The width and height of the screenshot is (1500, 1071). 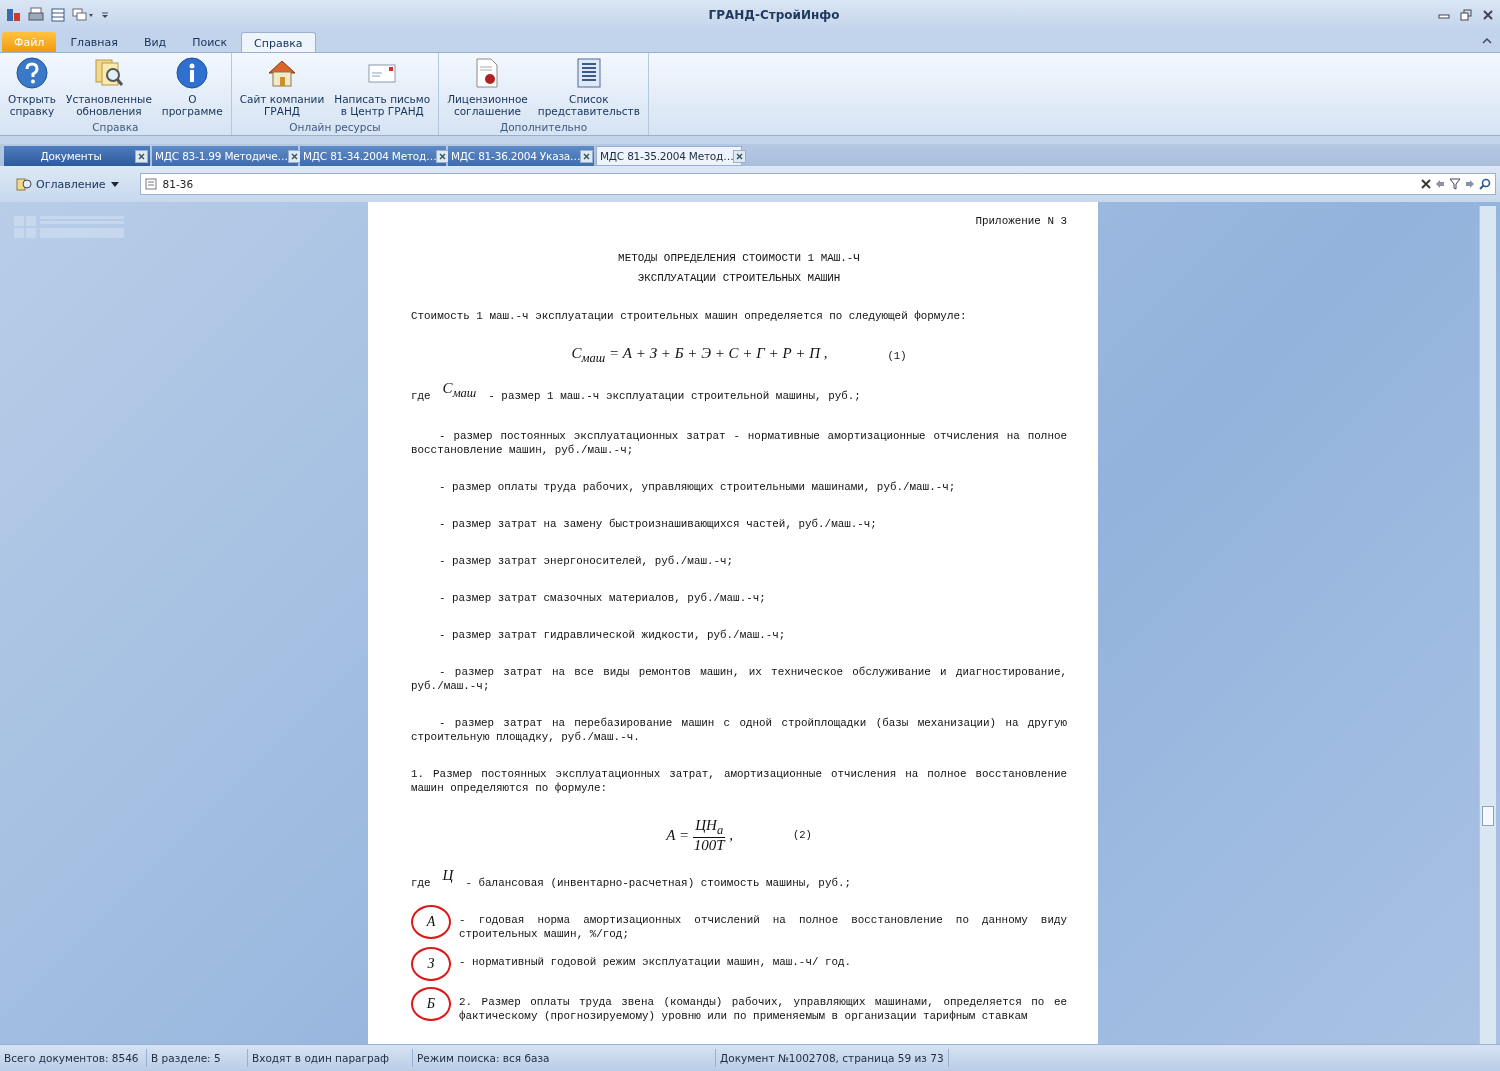 What do you see at coordinates (699, 355) in the screenshot?
I see `formula: С$_{маш}$ = А + З + Б + Э + С + Г + Р + П ,` at bounding box center [699, 355].